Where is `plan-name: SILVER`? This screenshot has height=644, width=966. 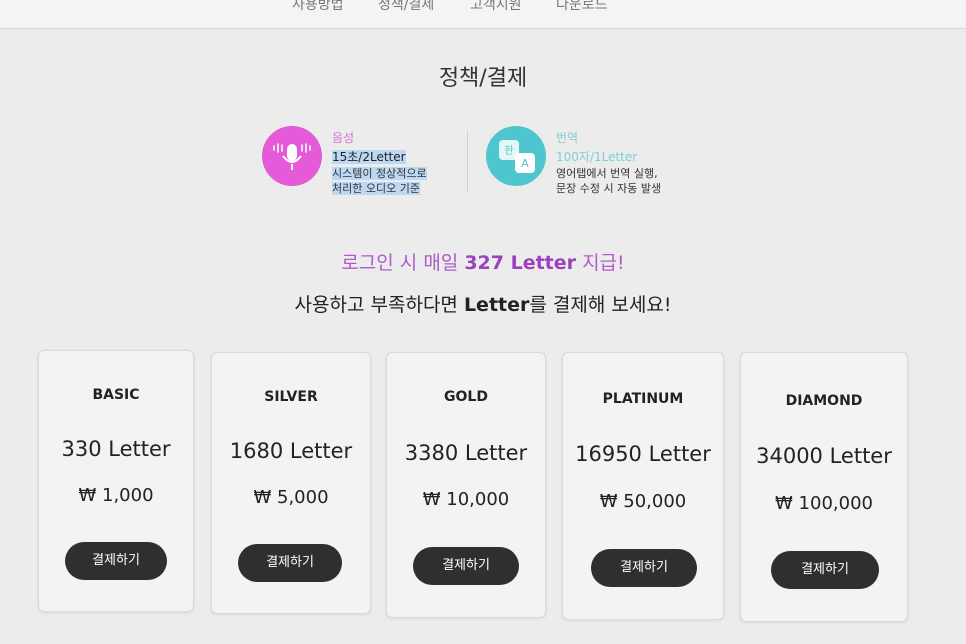
plan-name: SILVER is located at coordinates (291, 397).